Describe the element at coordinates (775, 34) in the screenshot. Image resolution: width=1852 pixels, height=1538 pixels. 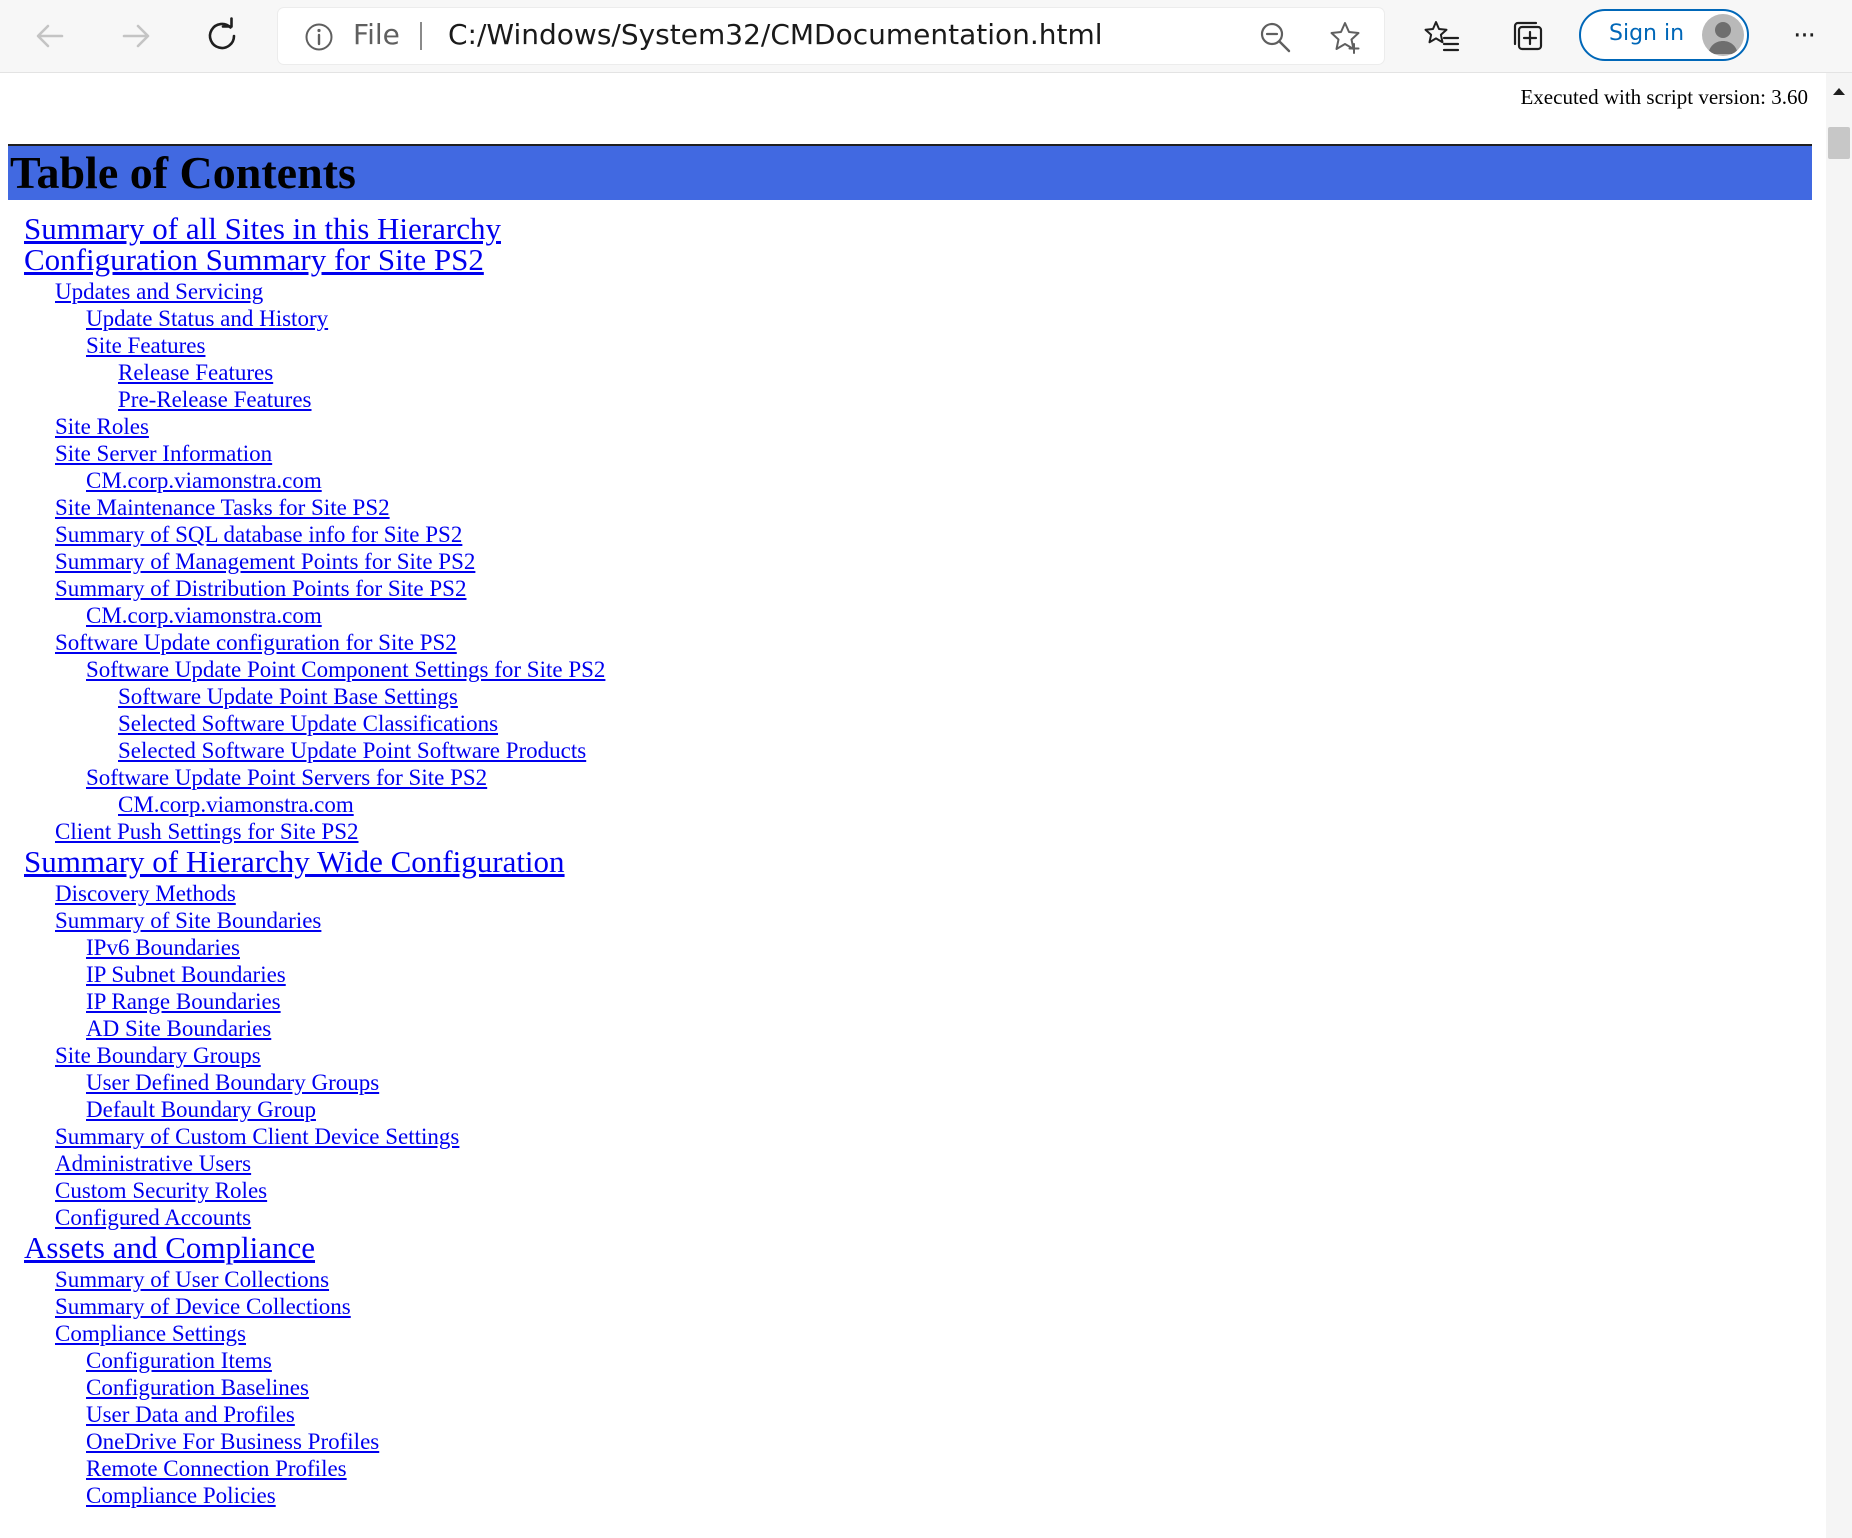
I see `url-text: C:/Windows/System32/CMDocumentation.html` at that location.